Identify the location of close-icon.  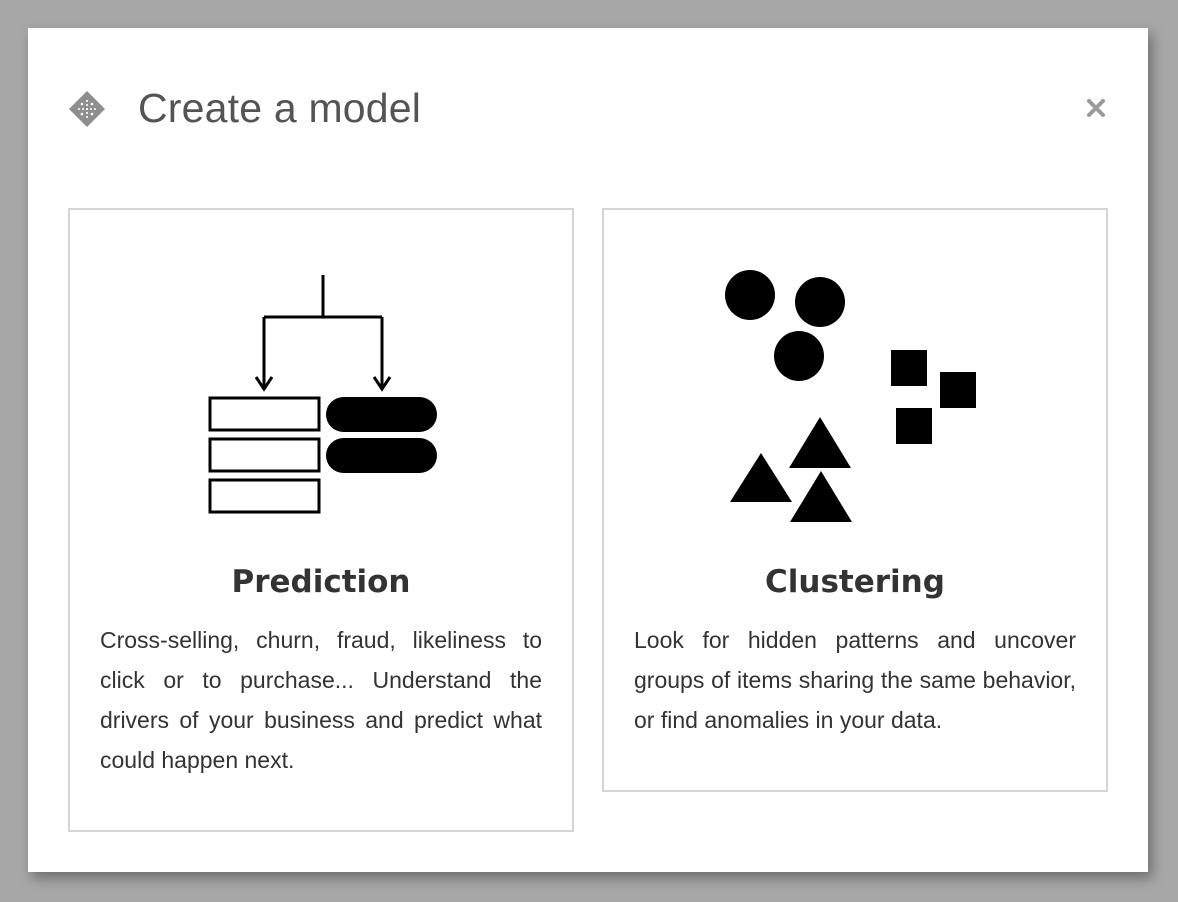
(1096, 108).